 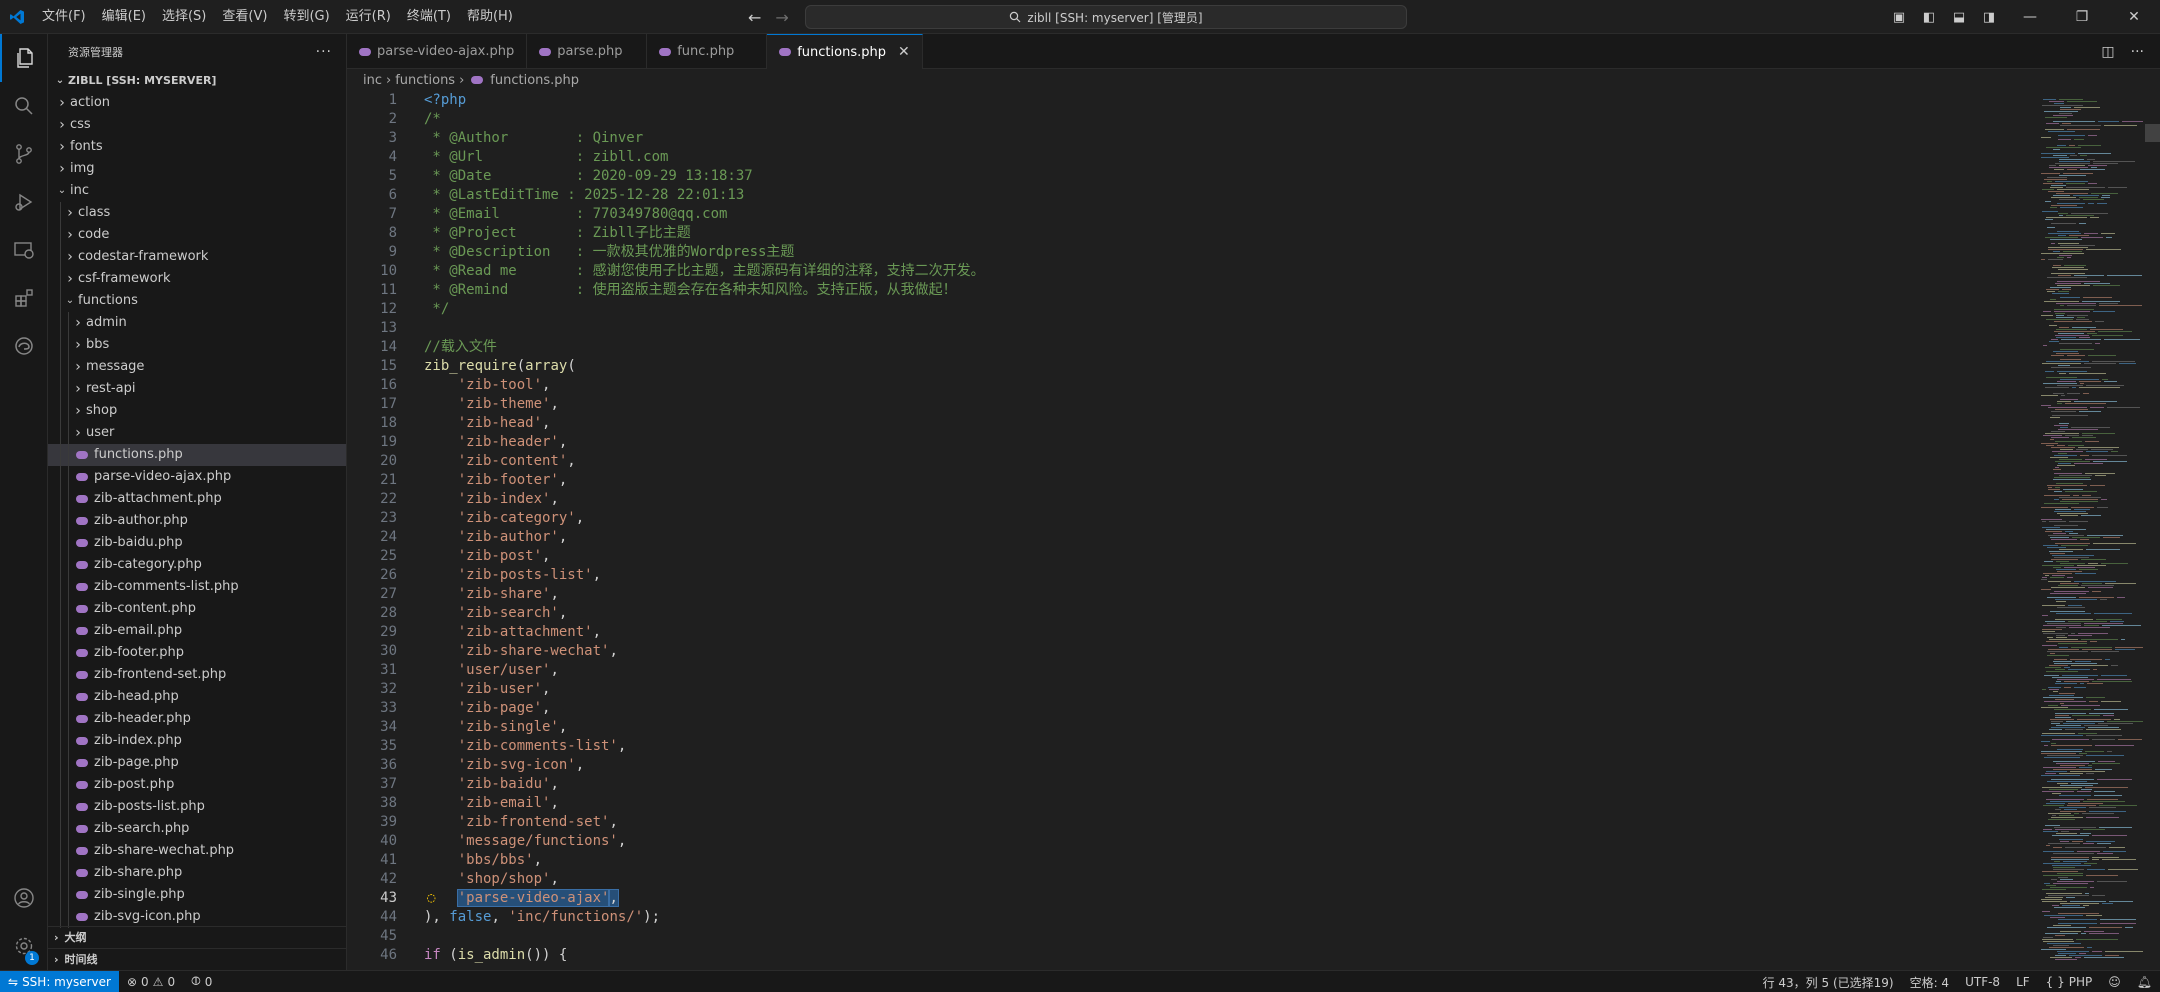 What do you see at coordinates (707, 51) in the screenshot?
I see `tab-func-php: func.php` at bounding box center [707, 51].